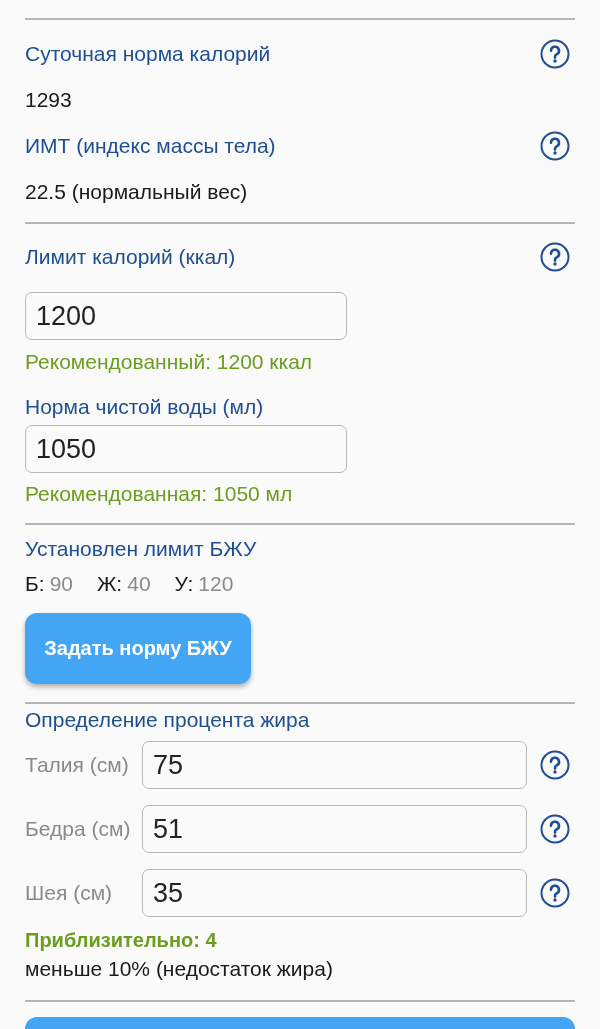 The height and width of the screenshot is (1029, 600). Describe the element at coordinates (186, 316) in the screenshot. I see `calorie-limit-field: 1200` at that location.